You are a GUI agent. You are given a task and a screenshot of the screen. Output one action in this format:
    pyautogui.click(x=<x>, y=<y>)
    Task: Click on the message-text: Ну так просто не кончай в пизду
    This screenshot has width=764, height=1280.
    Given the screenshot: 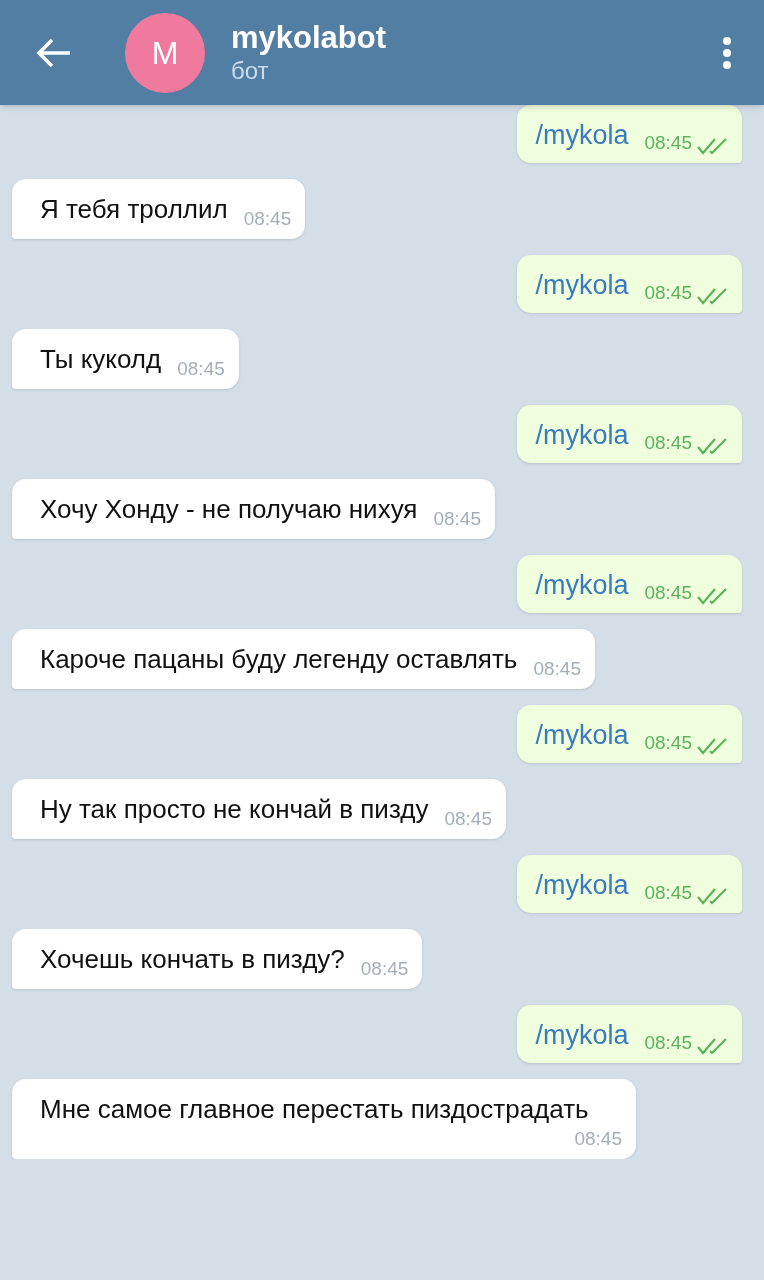 What is the action you would take?
    pyautogui.click(x=234, y=809)
    